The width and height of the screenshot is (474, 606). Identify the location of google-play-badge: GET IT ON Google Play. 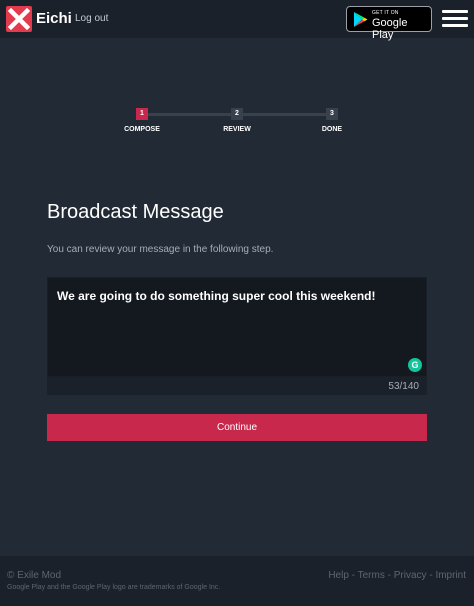
(389, 23).